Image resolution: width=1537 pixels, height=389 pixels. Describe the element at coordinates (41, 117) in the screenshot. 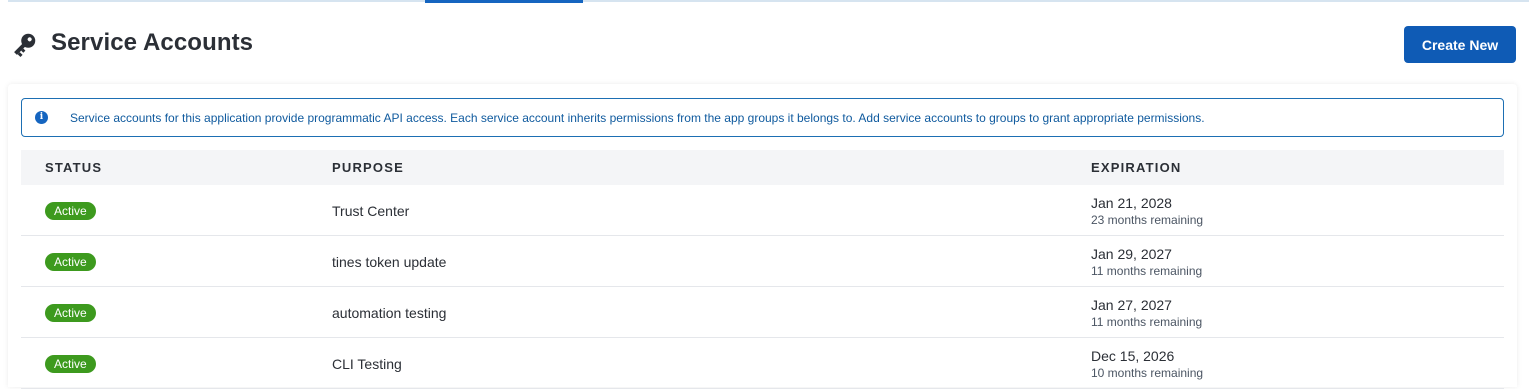

I see `info-icon: i` at that location.